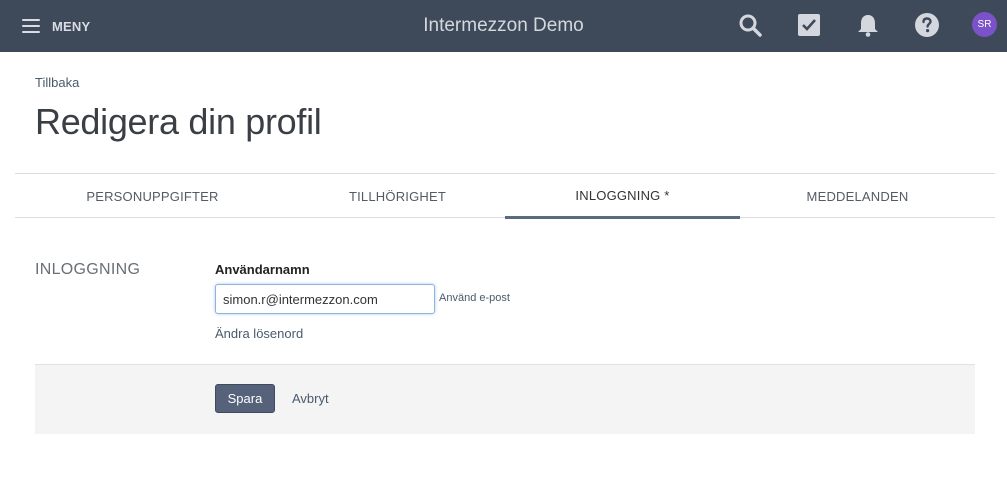 Image resolution: width=1007 pixels, height=483 pixels. I want to click on menu-label: MENY, so click(71, 26).